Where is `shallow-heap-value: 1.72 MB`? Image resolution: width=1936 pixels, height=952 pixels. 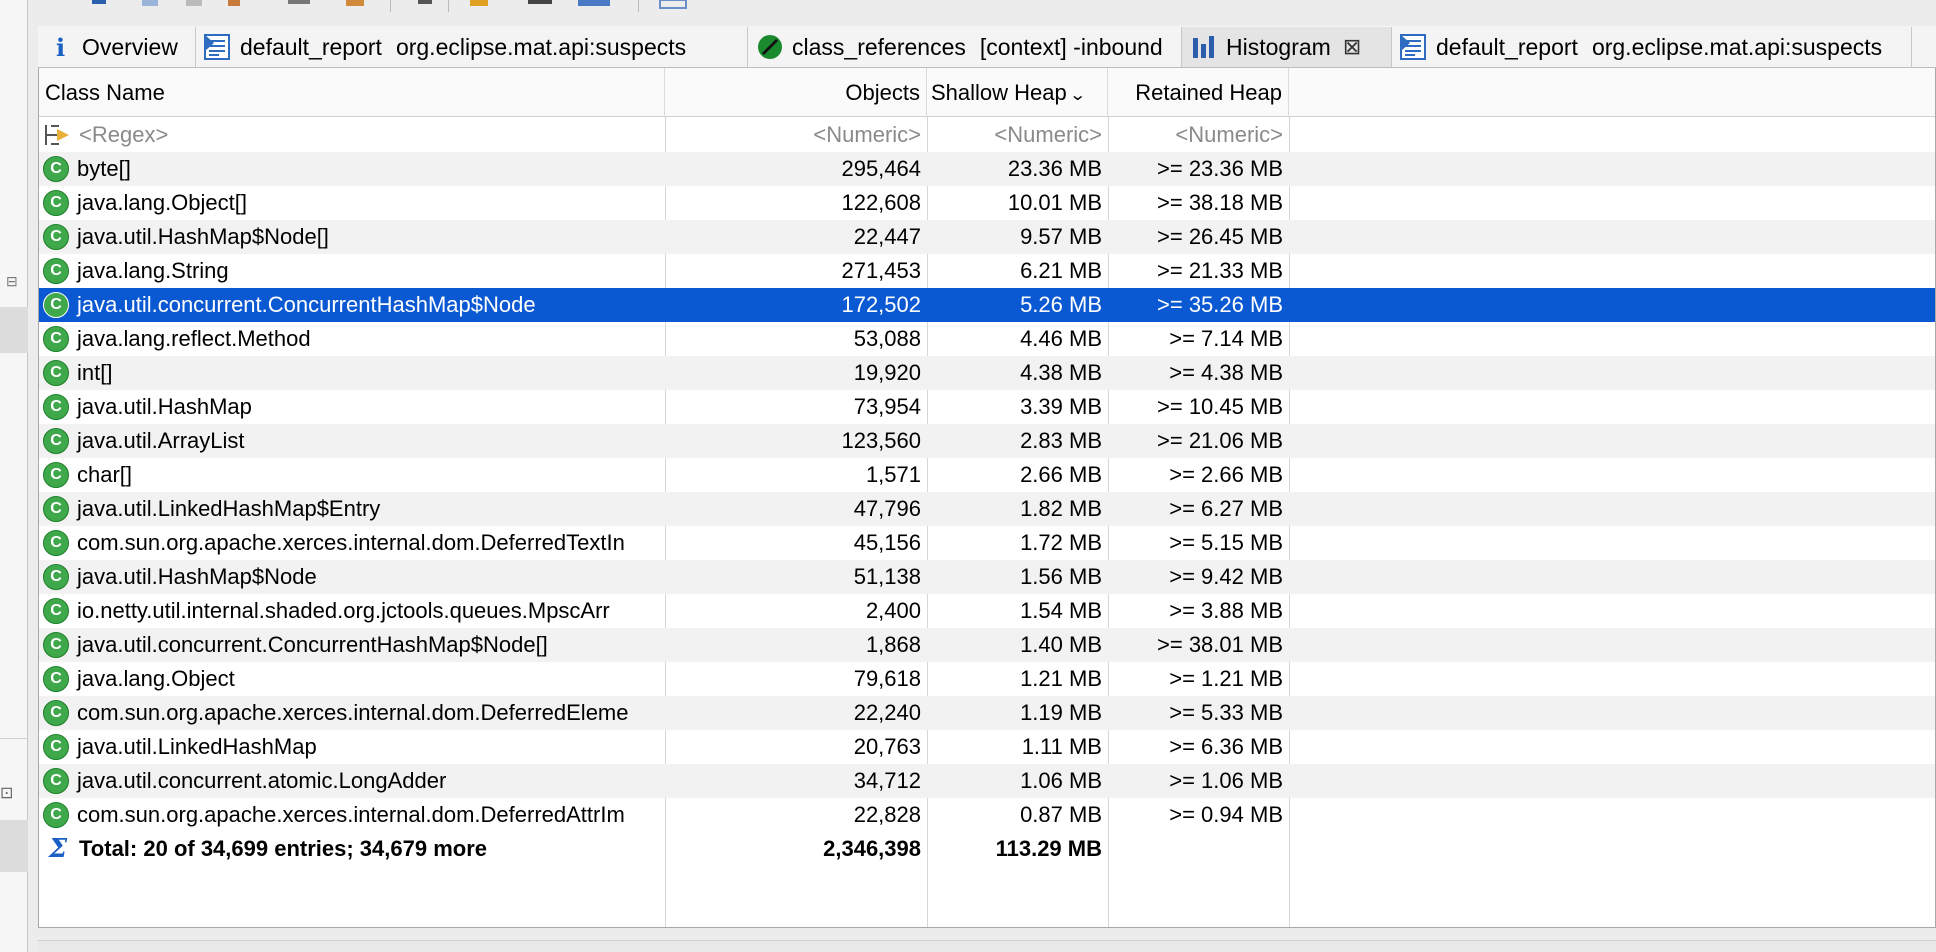 shallow-heap-value: 1.72 MB is located at coordinates (1061, 542).